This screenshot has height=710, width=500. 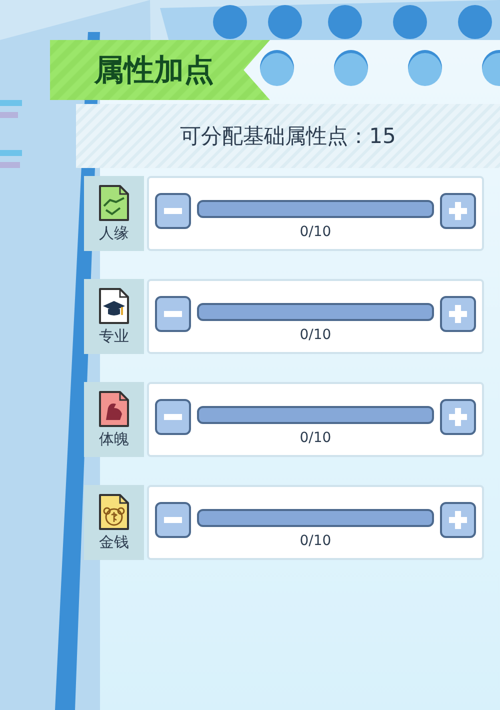 What do you see at coordinates (154, 71) in the screenshot?
I see `panel-title: 属性加点` at bounding box center [154, 71].